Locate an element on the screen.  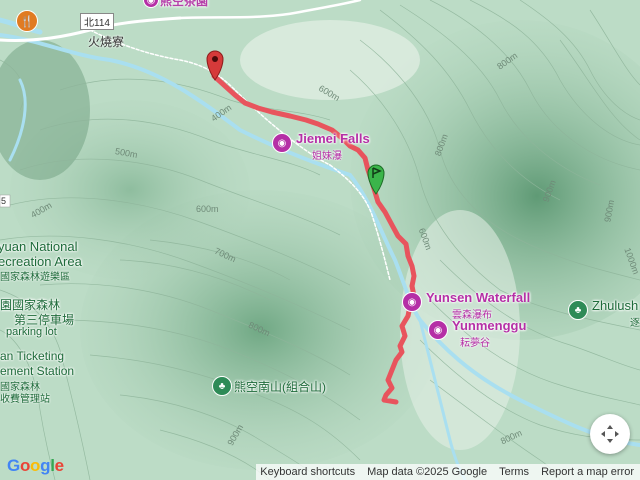
village-label: 火燒寮 is located at coordinates (106, 42).